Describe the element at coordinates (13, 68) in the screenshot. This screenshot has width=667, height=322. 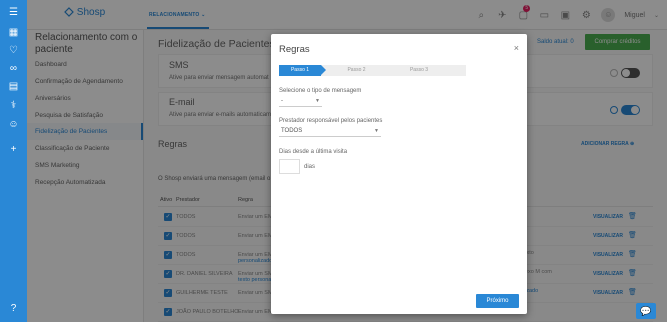
I see `link-icon: ∞` at that location.